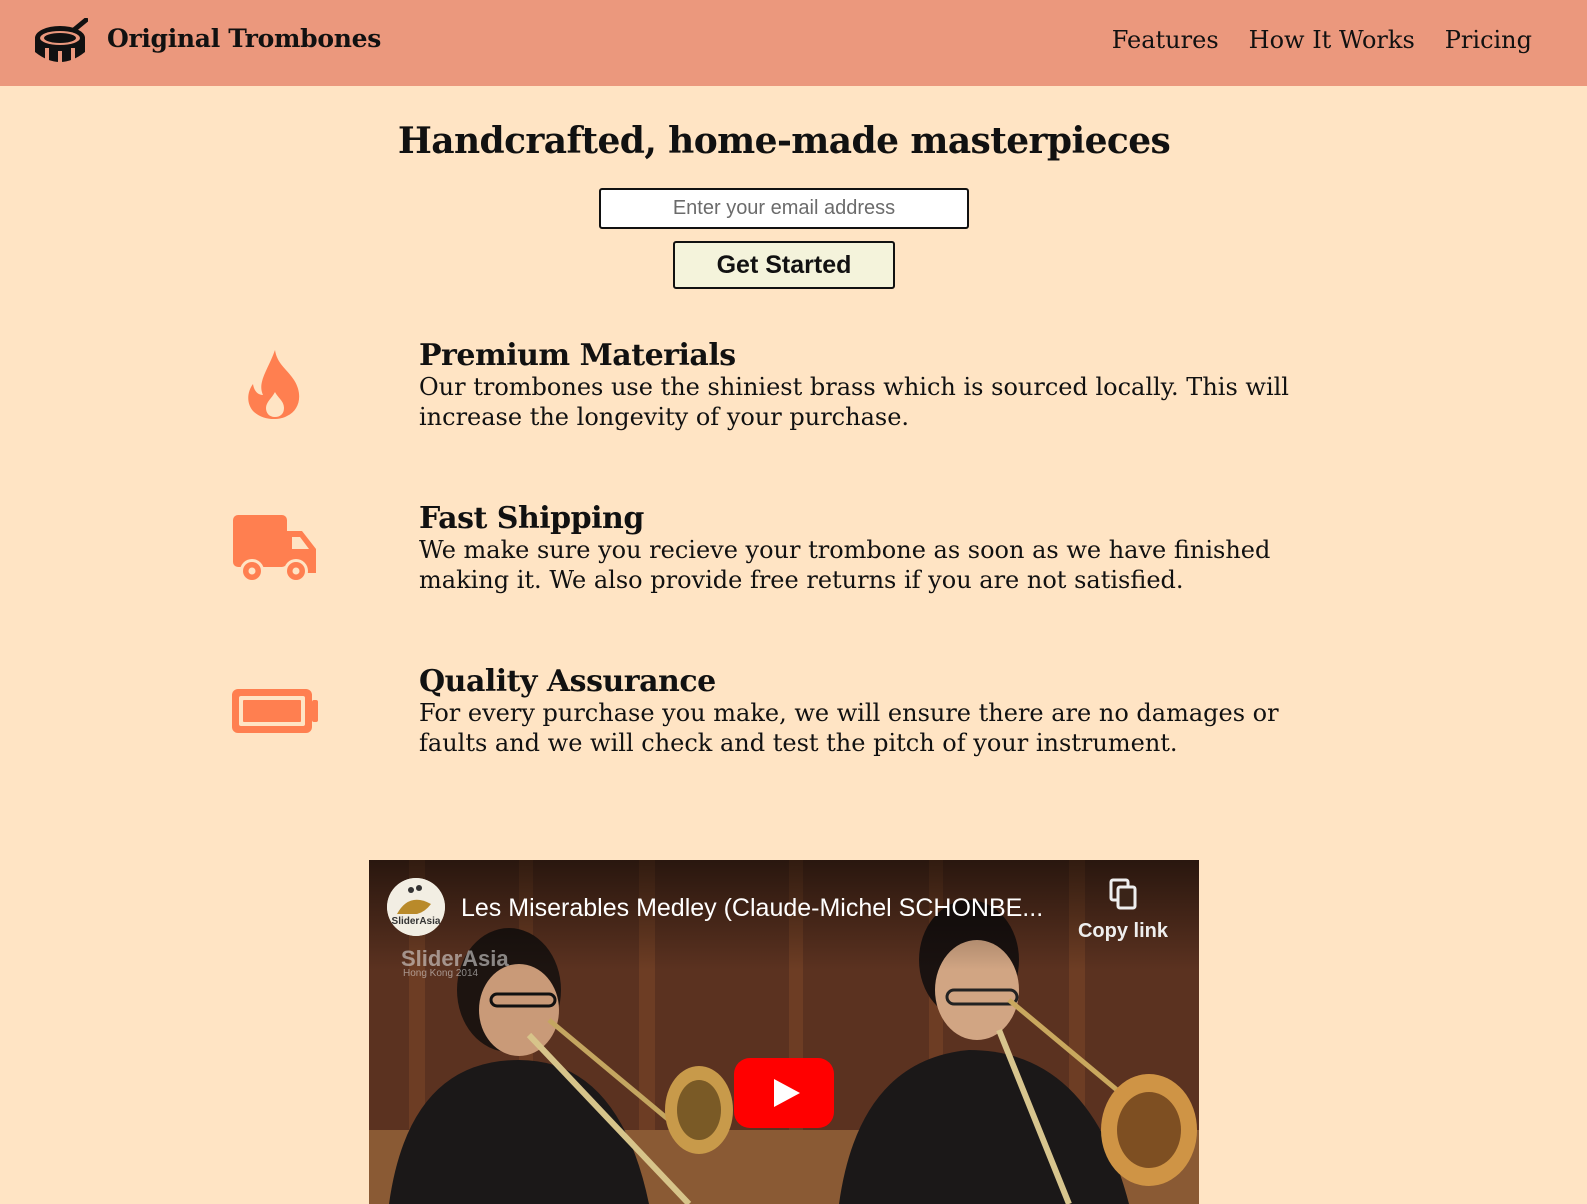 This screenshot has width=1587, height=1204. I want to click on feature-title: Premium Materials, so click(577, 355).